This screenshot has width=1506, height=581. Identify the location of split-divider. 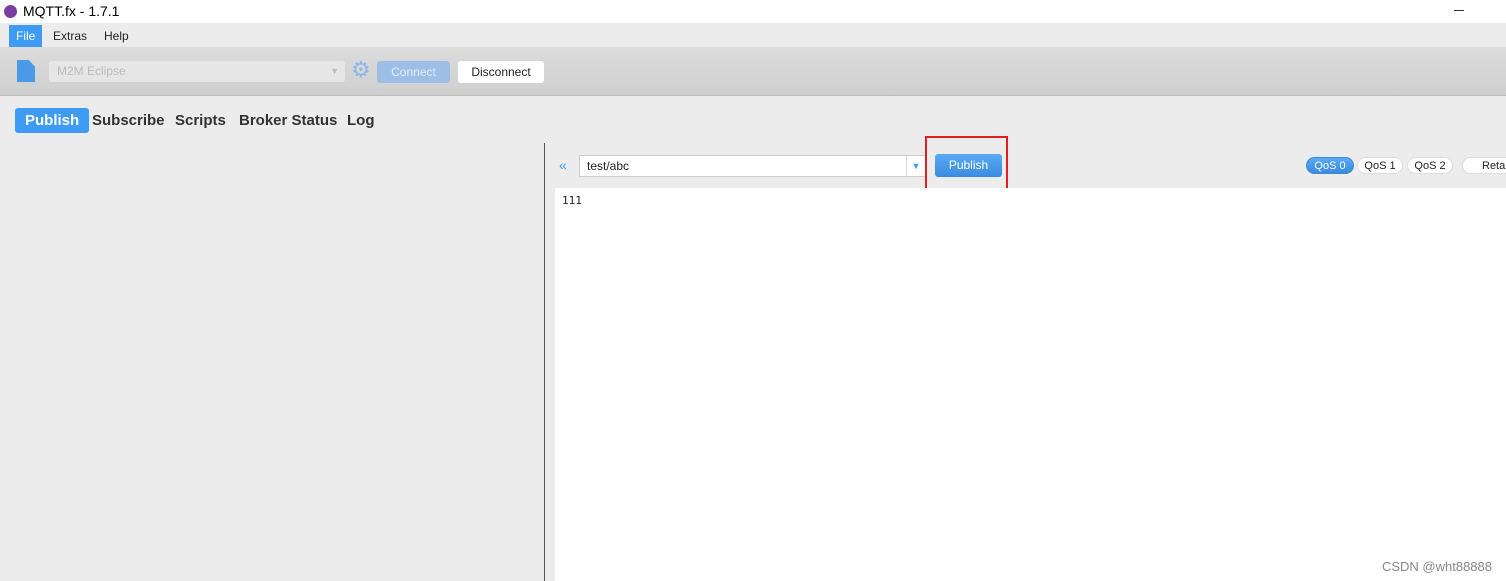
(544, 362).